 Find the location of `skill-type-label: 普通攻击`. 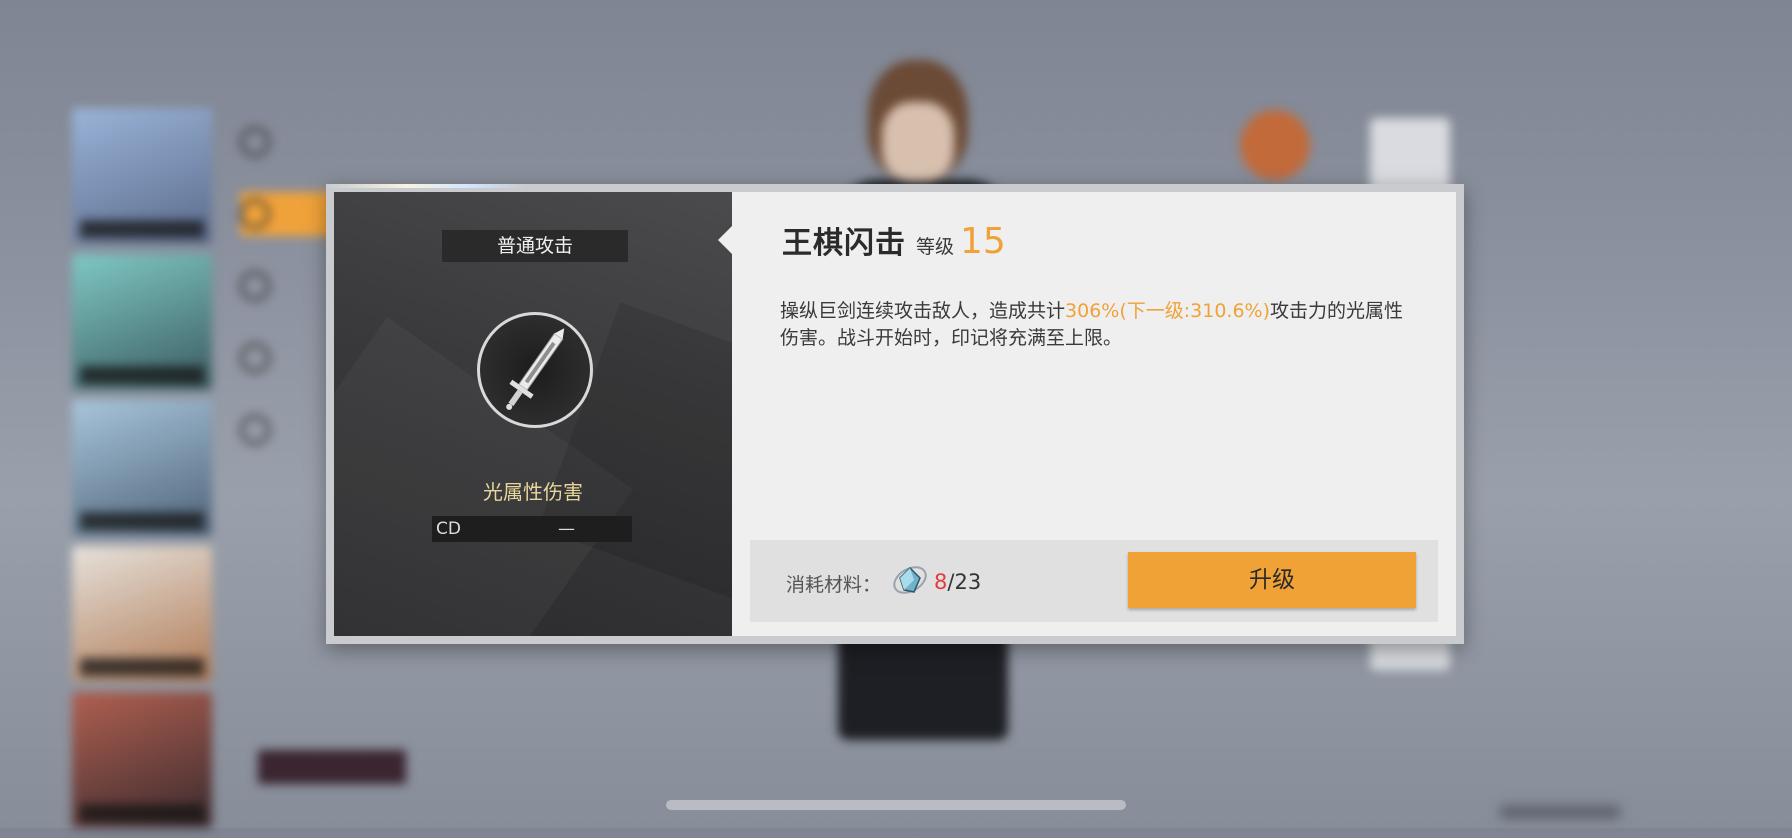

skill-type-label: 普通攻击 is located at coordinates (535, 246).